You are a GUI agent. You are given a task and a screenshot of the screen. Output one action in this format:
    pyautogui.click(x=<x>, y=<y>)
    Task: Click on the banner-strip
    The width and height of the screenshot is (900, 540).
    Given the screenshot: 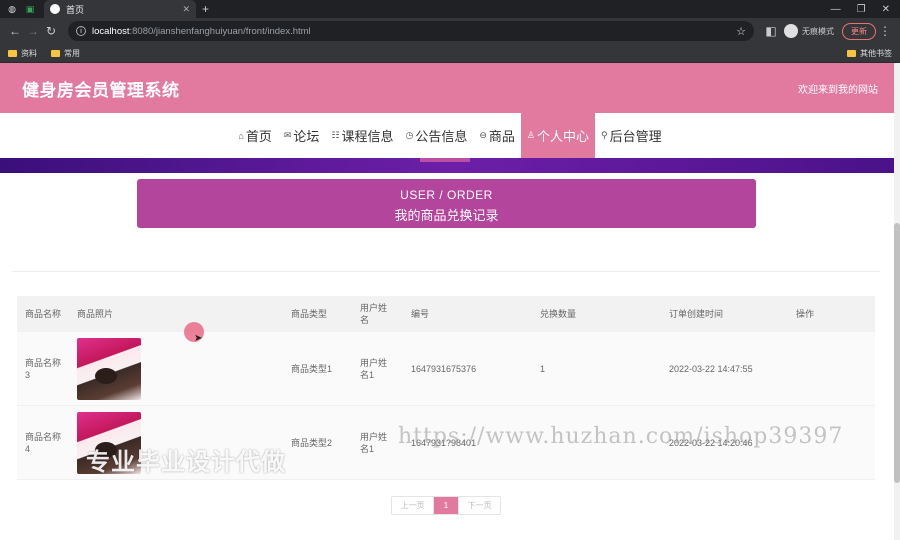 What is the action you would take?
    pyautogui.click(x=450, y=165)
    